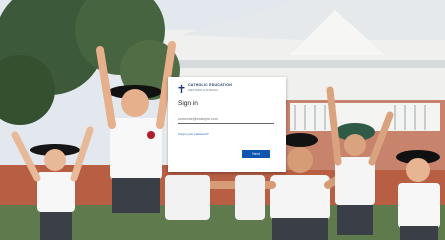 The width and height of the screenshot is (445, 240). What do you see at coordinates (227, 134) in the screenshot?
I see `forgot-password-link: Forgot your password?` at bounding box center [227, 134].